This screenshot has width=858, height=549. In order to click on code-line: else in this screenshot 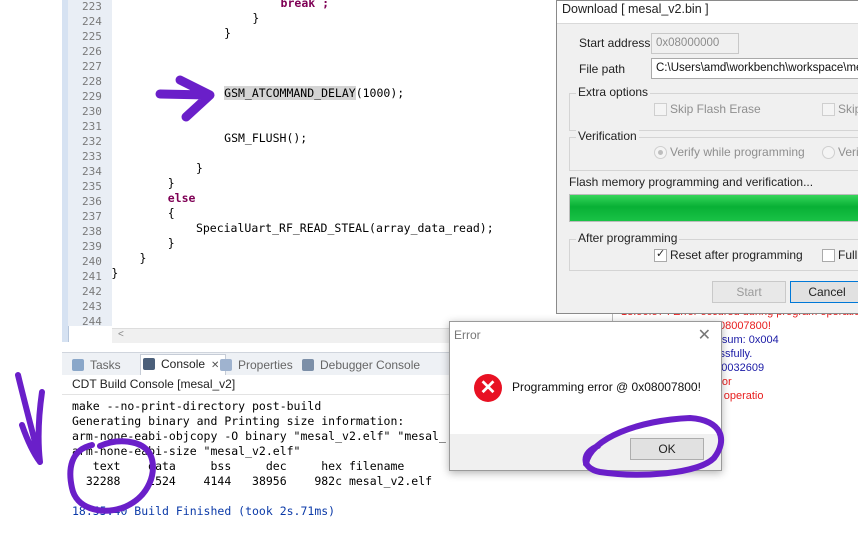, I will do `click(182, 198)`.